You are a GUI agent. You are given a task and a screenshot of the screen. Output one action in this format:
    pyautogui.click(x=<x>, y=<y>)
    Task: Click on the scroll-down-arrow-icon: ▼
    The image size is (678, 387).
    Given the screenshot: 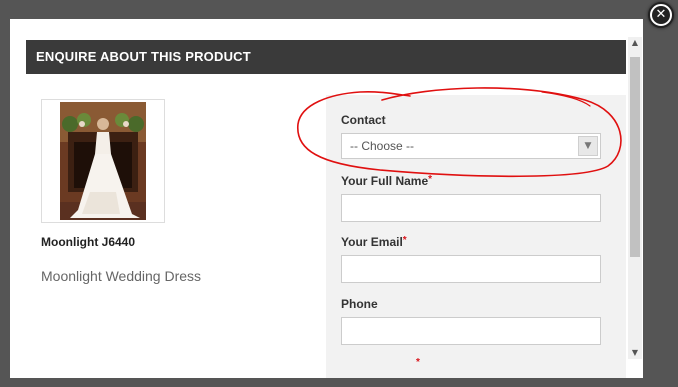 What is the action you would take?
    pyautogui.click(x=635, y=353)
    